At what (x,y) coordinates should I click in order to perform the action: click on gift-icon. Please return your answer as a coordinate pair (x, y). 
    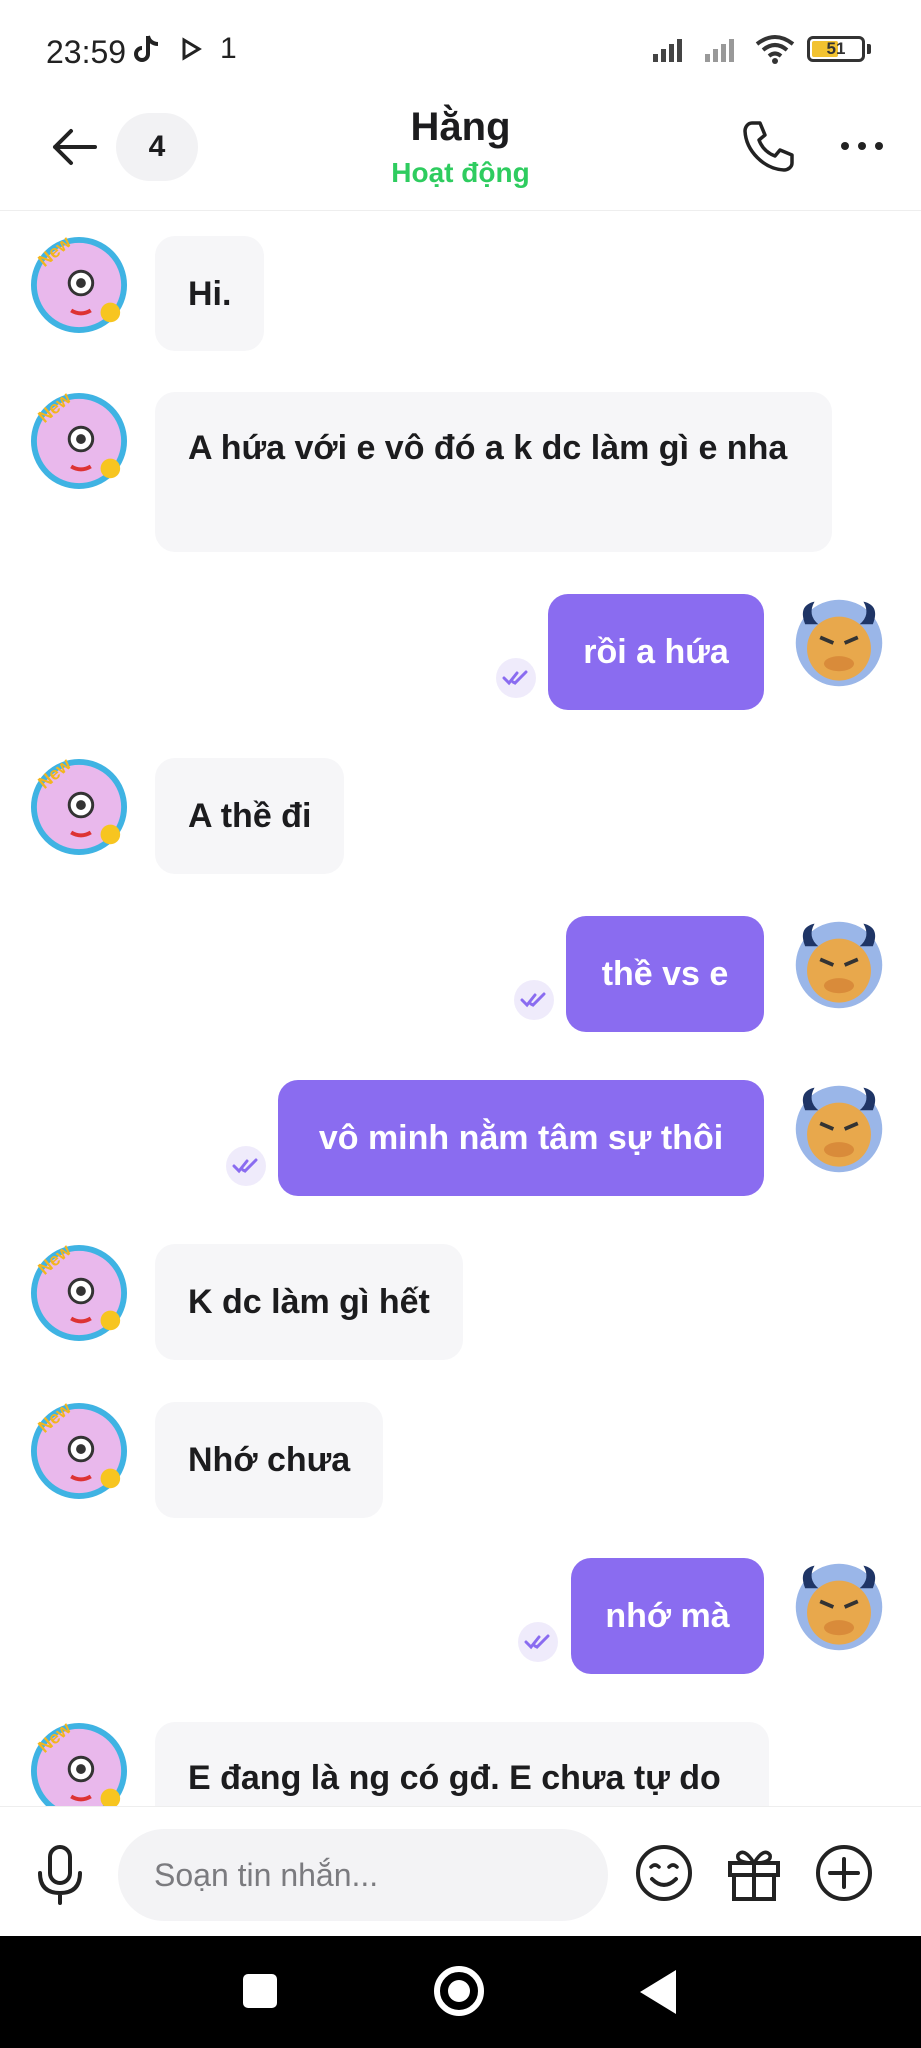
    Looking at the image, I should click on (754, 1875).